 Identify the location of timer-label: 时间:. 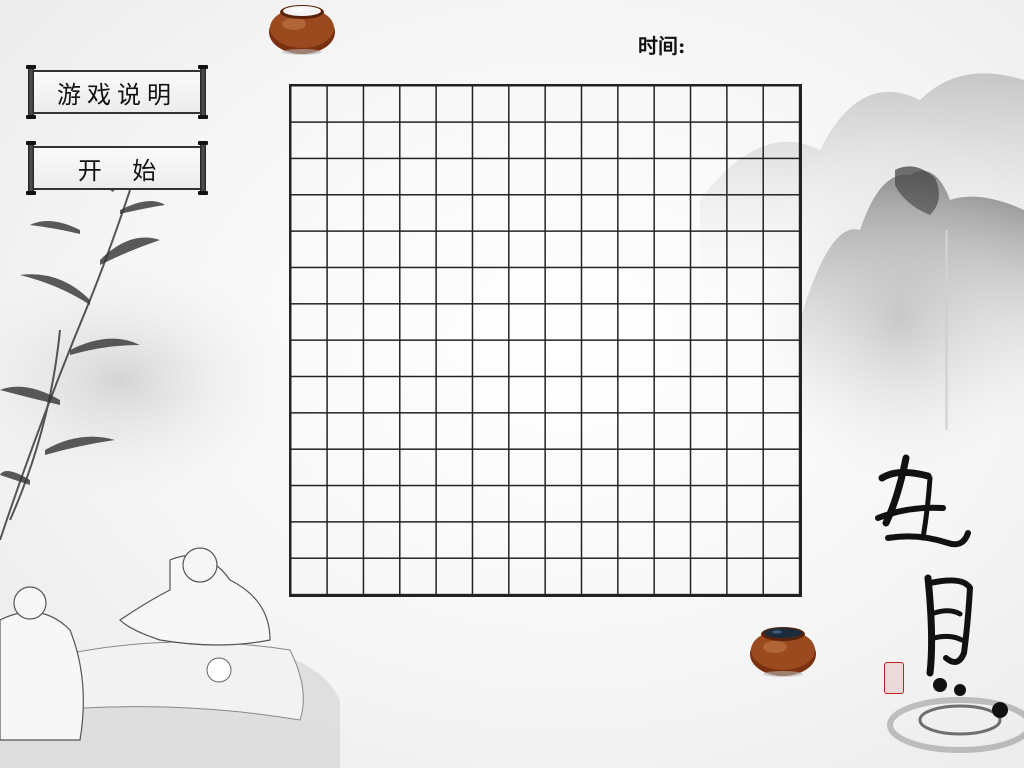
(662, 46).